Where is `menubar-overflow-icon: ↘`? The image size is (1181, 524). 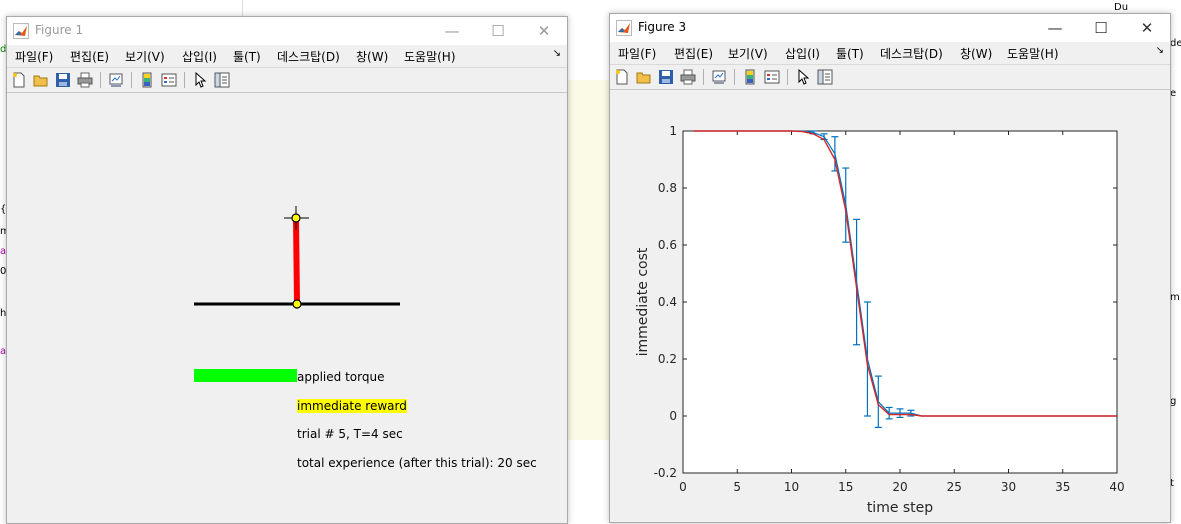 menubar-overflow-icon: ↘ is located at coordinates (557, 53).